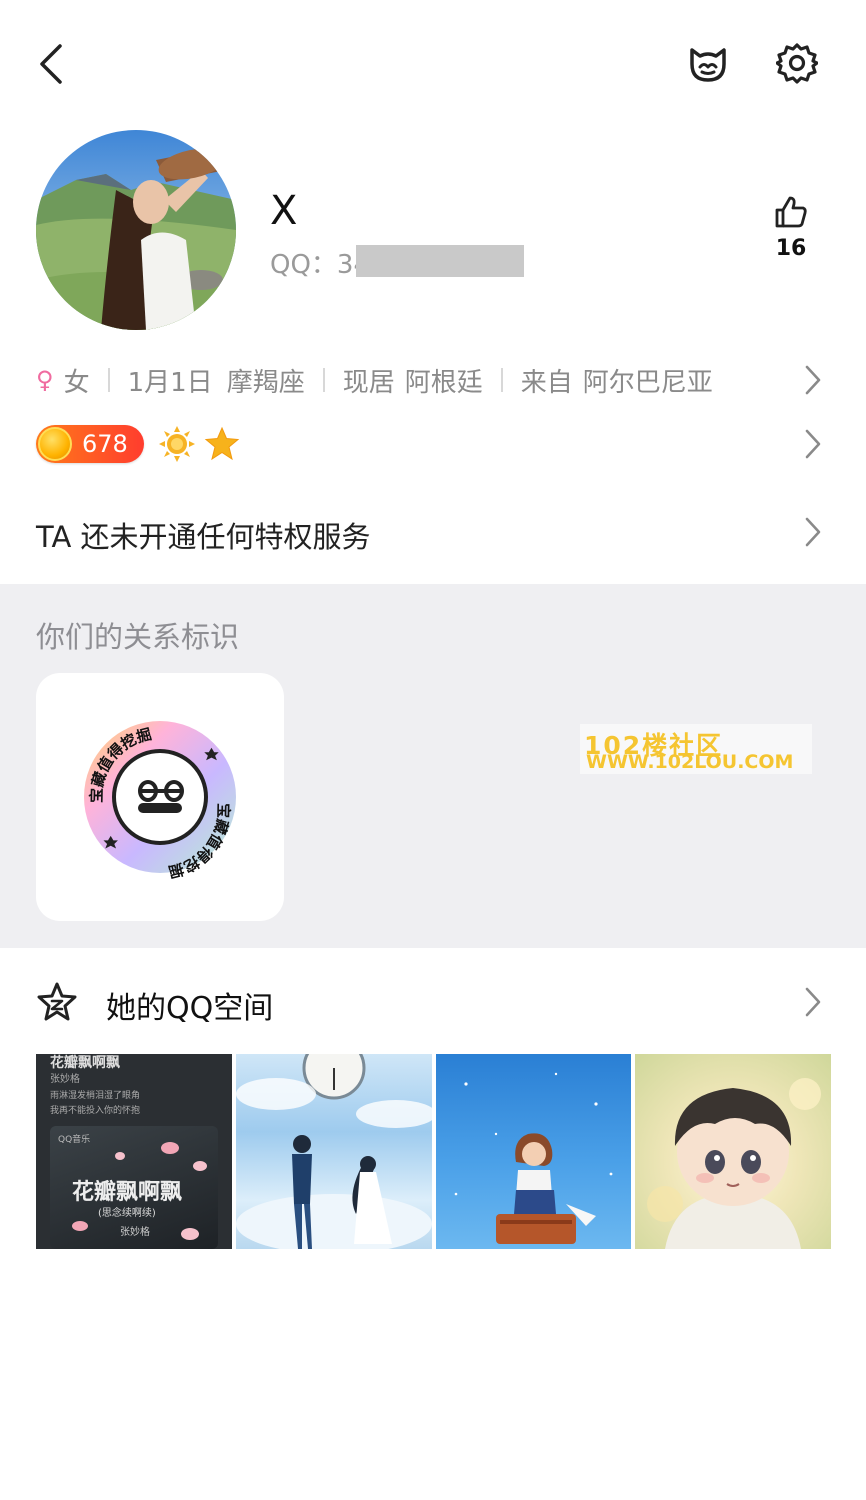  What do you see at coordinates (57, 1001) in the screenshot?
I see `qzone-star-icon` at bounding box center [57, 1001].